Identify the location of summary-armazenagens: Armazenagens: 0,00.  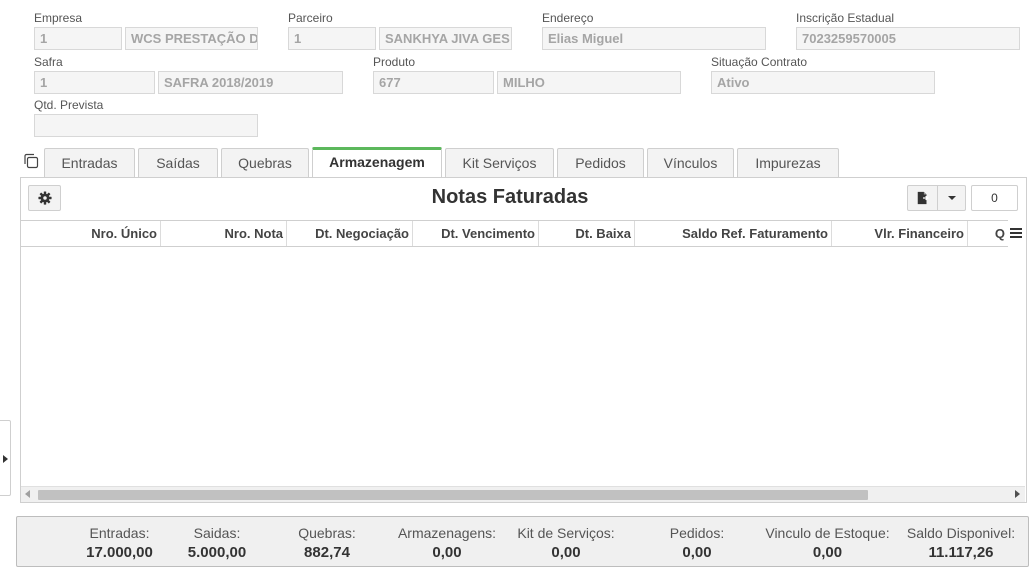
(447, 543).